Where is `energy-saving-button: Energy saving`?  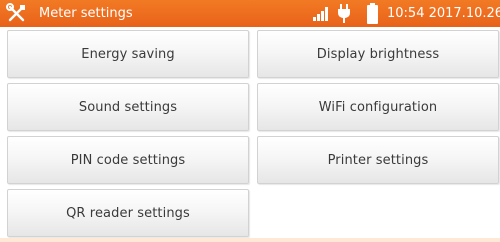 energy-saving-button: Energy saving is located at coordinates (128, 54).